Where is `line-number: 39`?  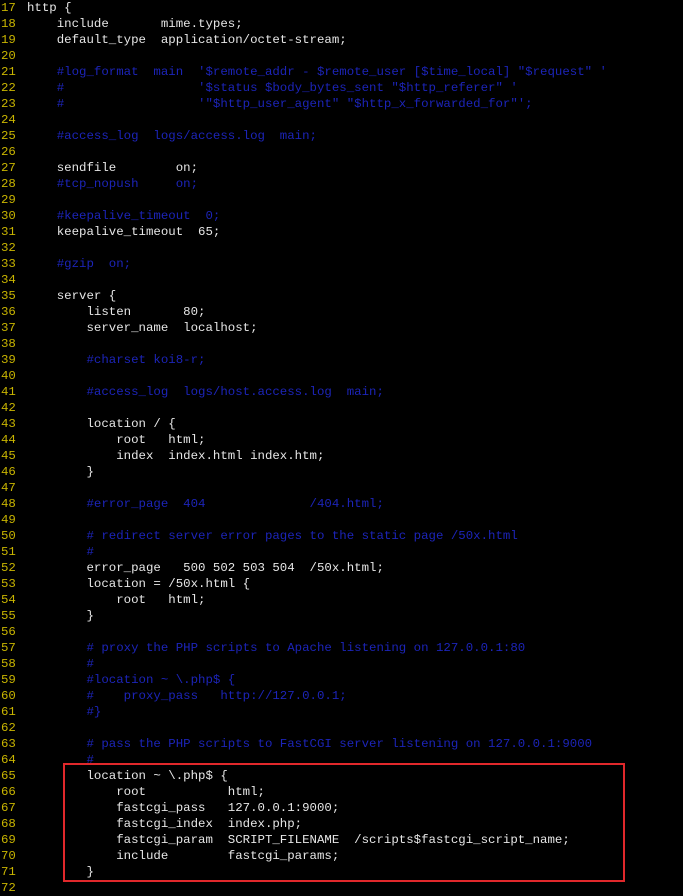 line-number: 39 is located at coordinates (8, 360).